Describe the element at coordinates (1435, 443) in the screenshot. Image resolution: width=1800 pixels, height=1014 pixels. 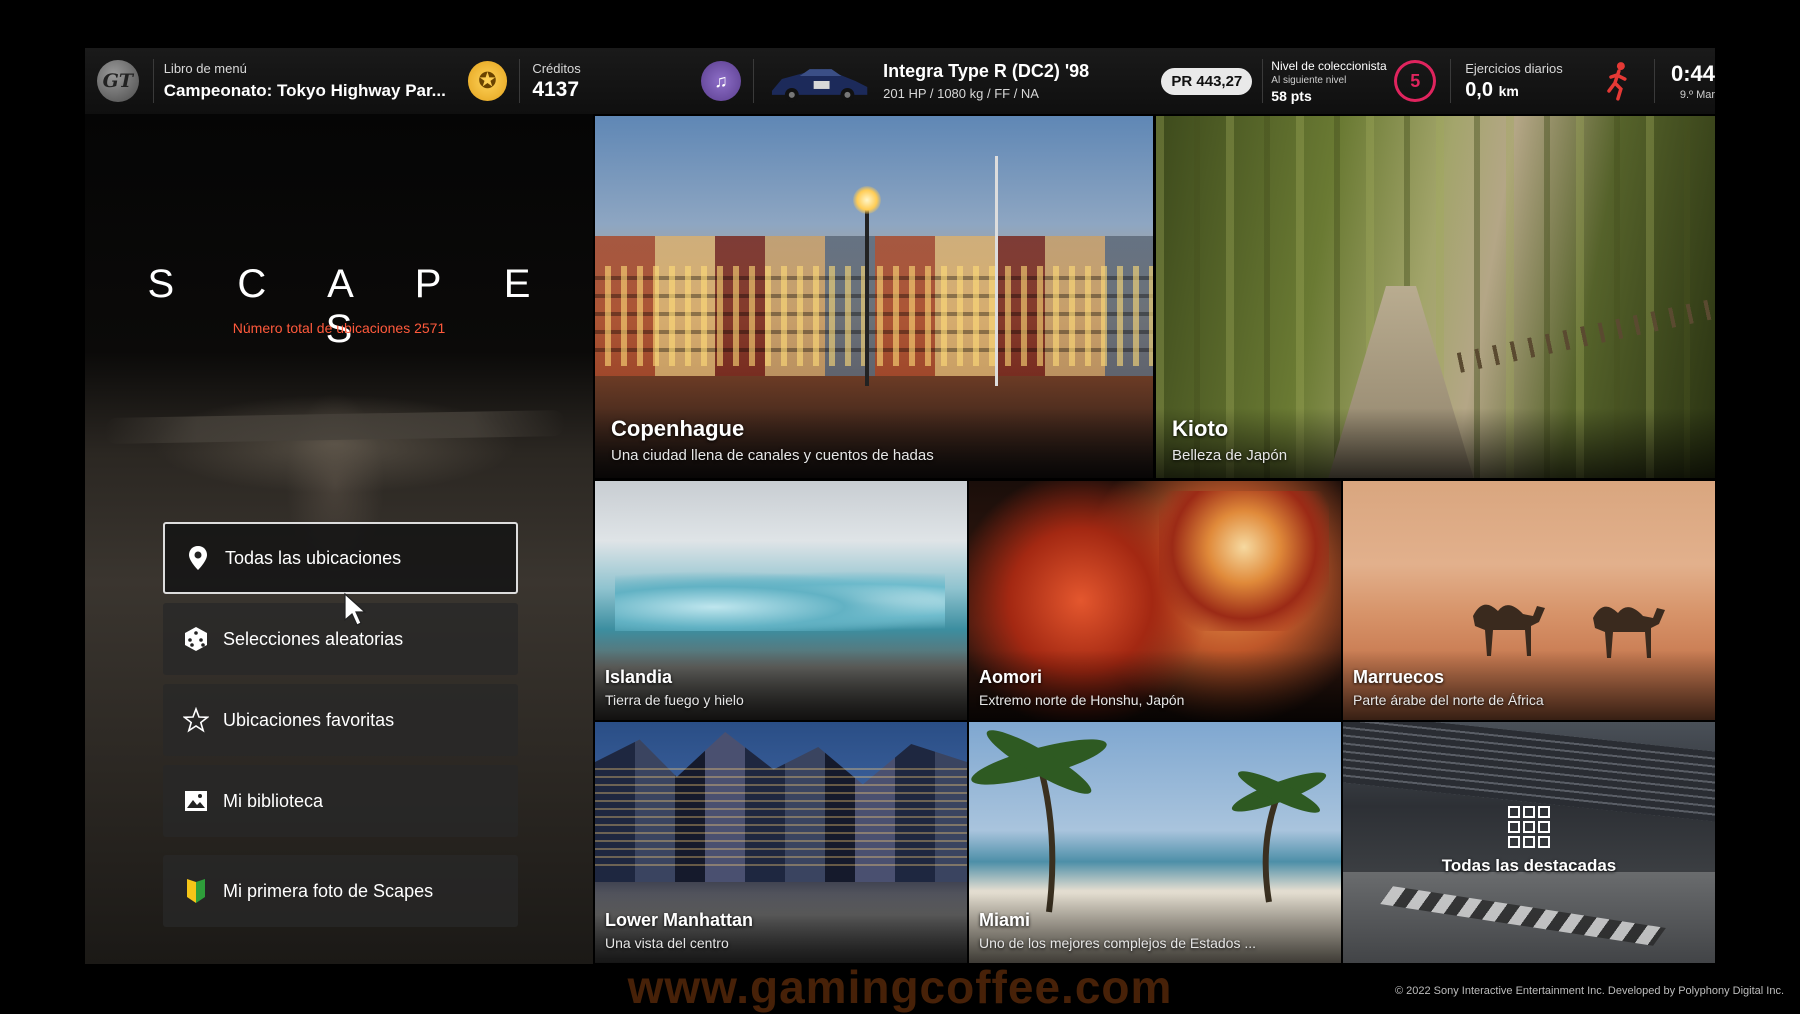
I see `tile-shade` at that location.